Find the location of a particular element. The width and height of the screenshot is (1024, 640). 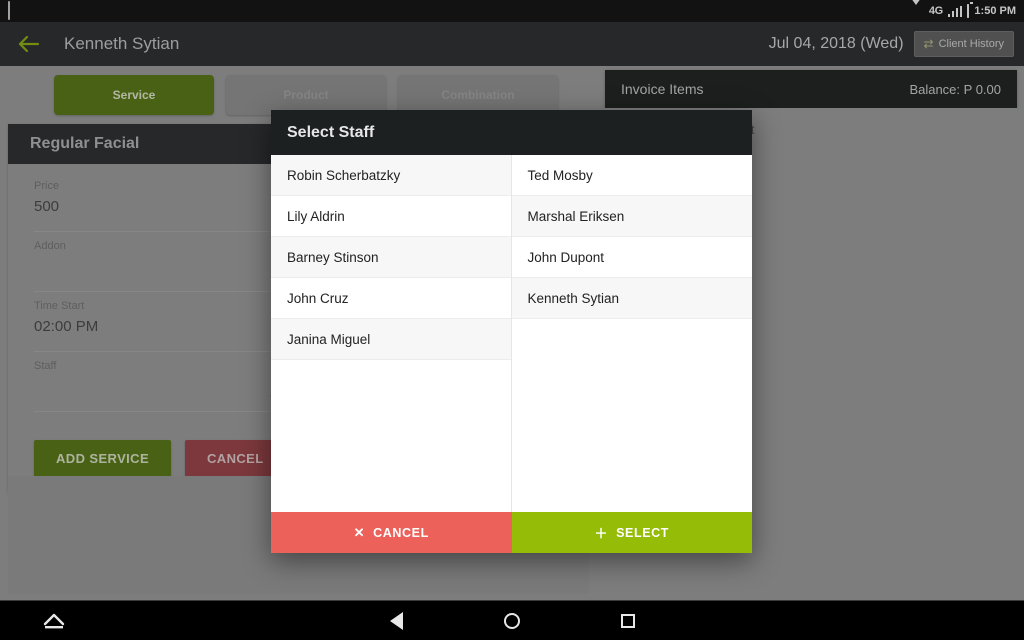

dialog-actions: ✕ CANCEL ＋ SELECT is located at coordinates (511, 532).